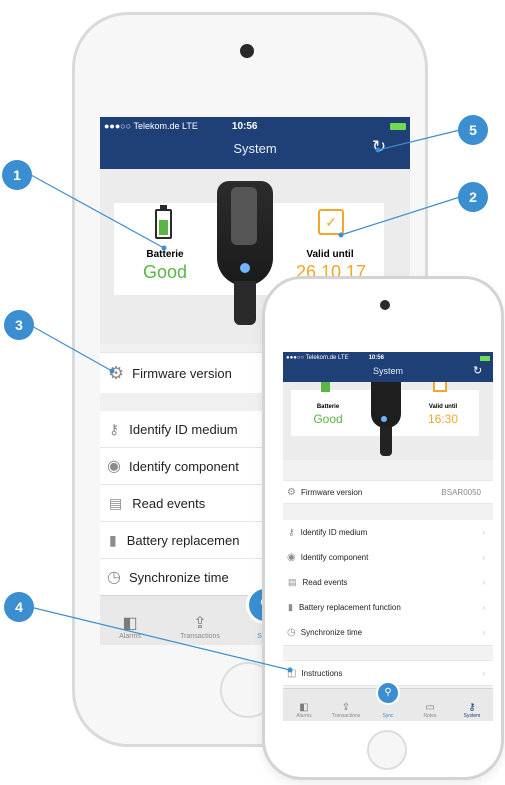 The height and width of the screenshot is (785, 505). What do you see at coordinates (17, 175) in the screenshot?
I see `callout-badge-1: 1` at bounding box center [17, 175].